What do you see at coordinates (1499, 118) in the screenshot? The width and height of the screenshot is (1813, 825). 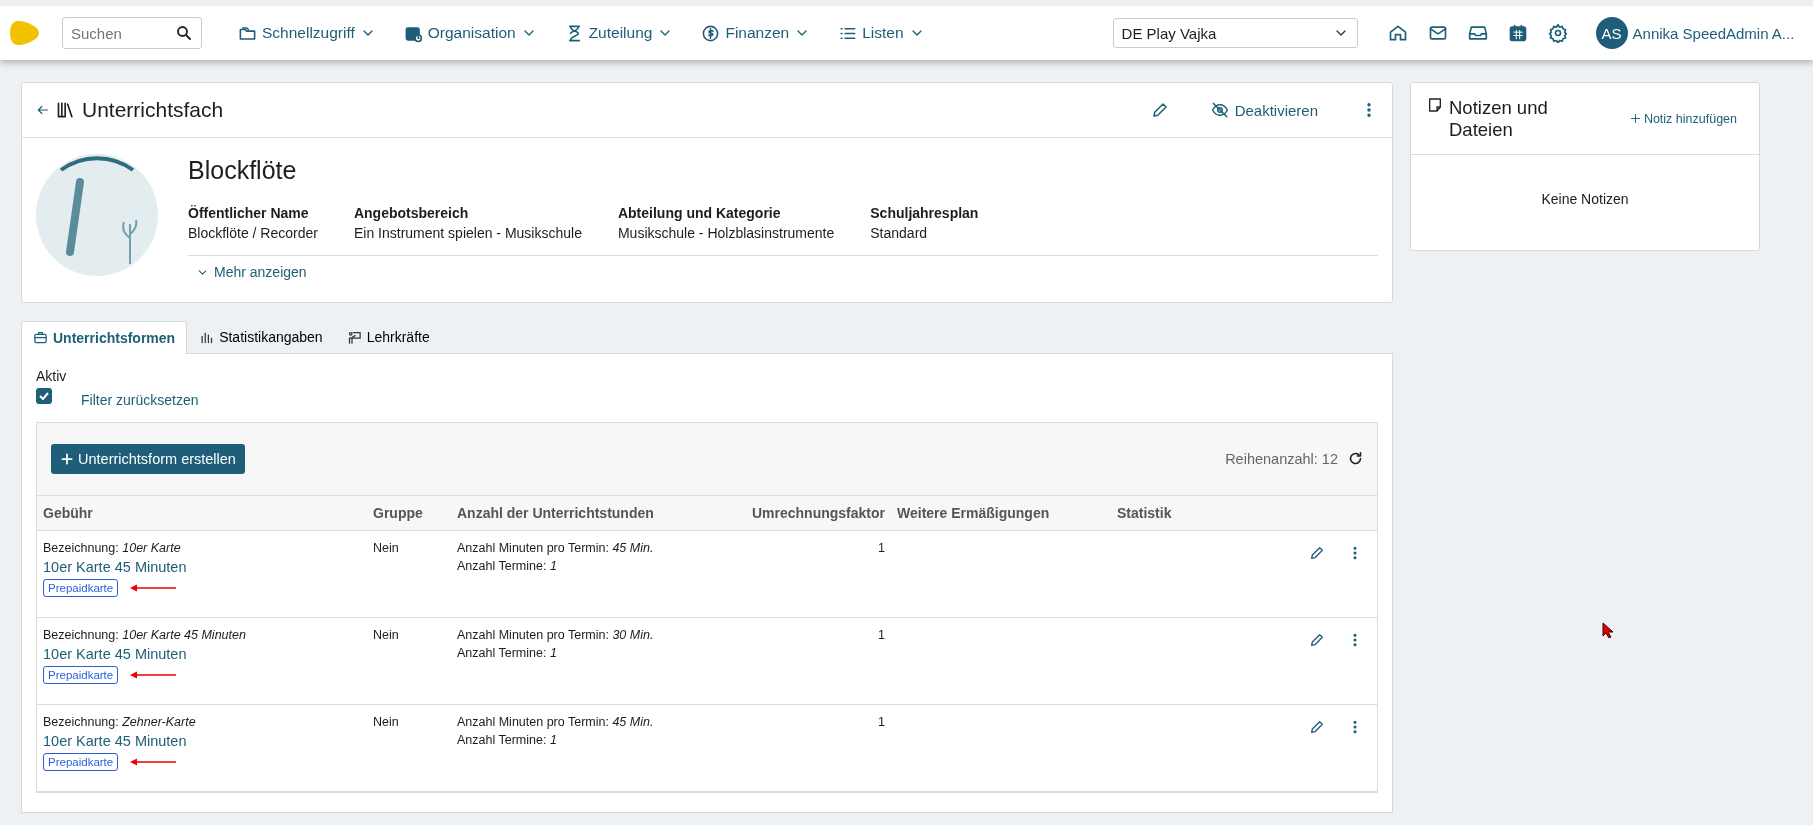 I see `notes-title: Notizen und Dateien` at bounding box center [1499, 118].